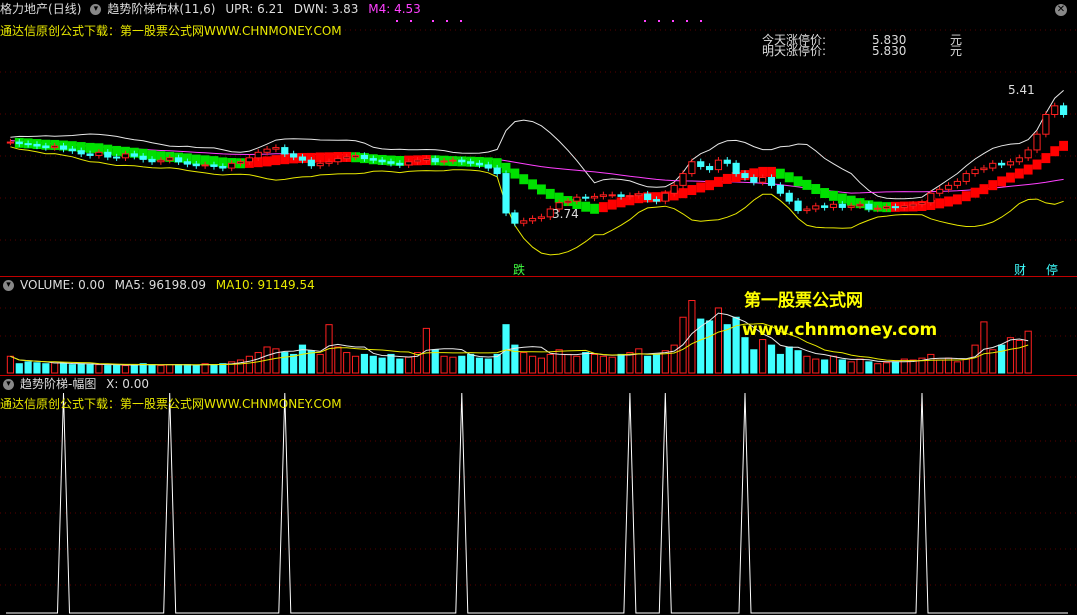 The width and height of the screenshot is (1077, 615). Describe the element at coordinates (96, 9) in the screenshot. I see `settings-icon: ▾` at that location.